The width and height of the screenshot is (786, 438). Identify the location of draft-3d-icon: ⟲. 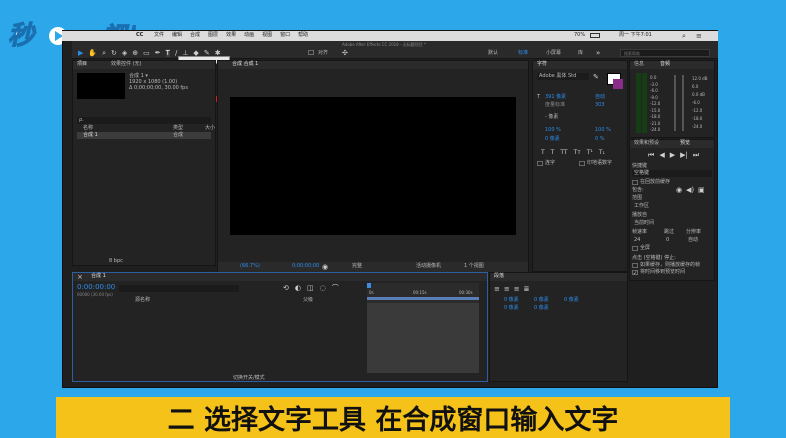
(286, 288).